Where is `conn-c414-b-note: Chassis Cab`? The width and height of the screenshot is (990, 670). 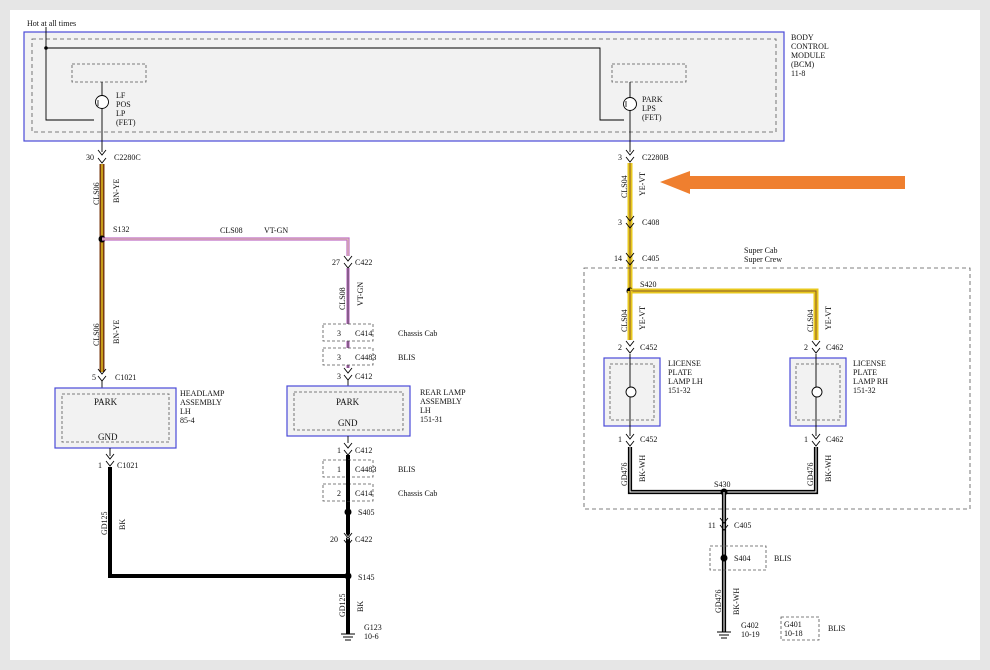
conn-c414-b-note: Chassis Cab is located at coordinates (417, 493).